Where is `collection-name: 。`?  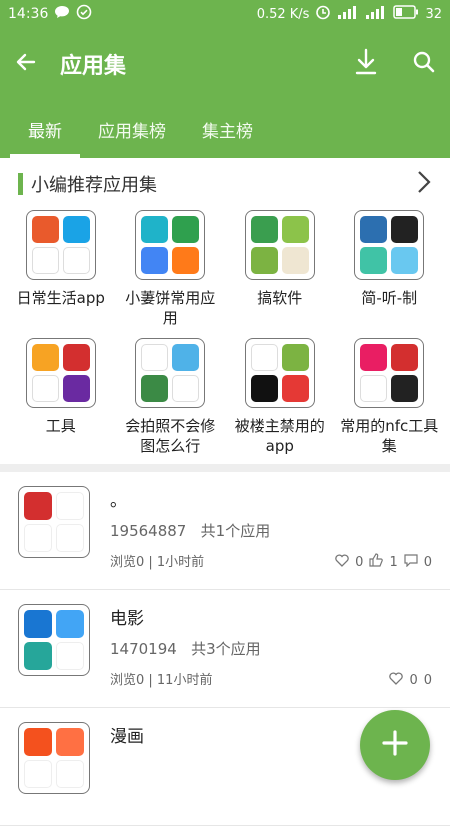
collection-name: 。 is located at coordinates (118, 501).